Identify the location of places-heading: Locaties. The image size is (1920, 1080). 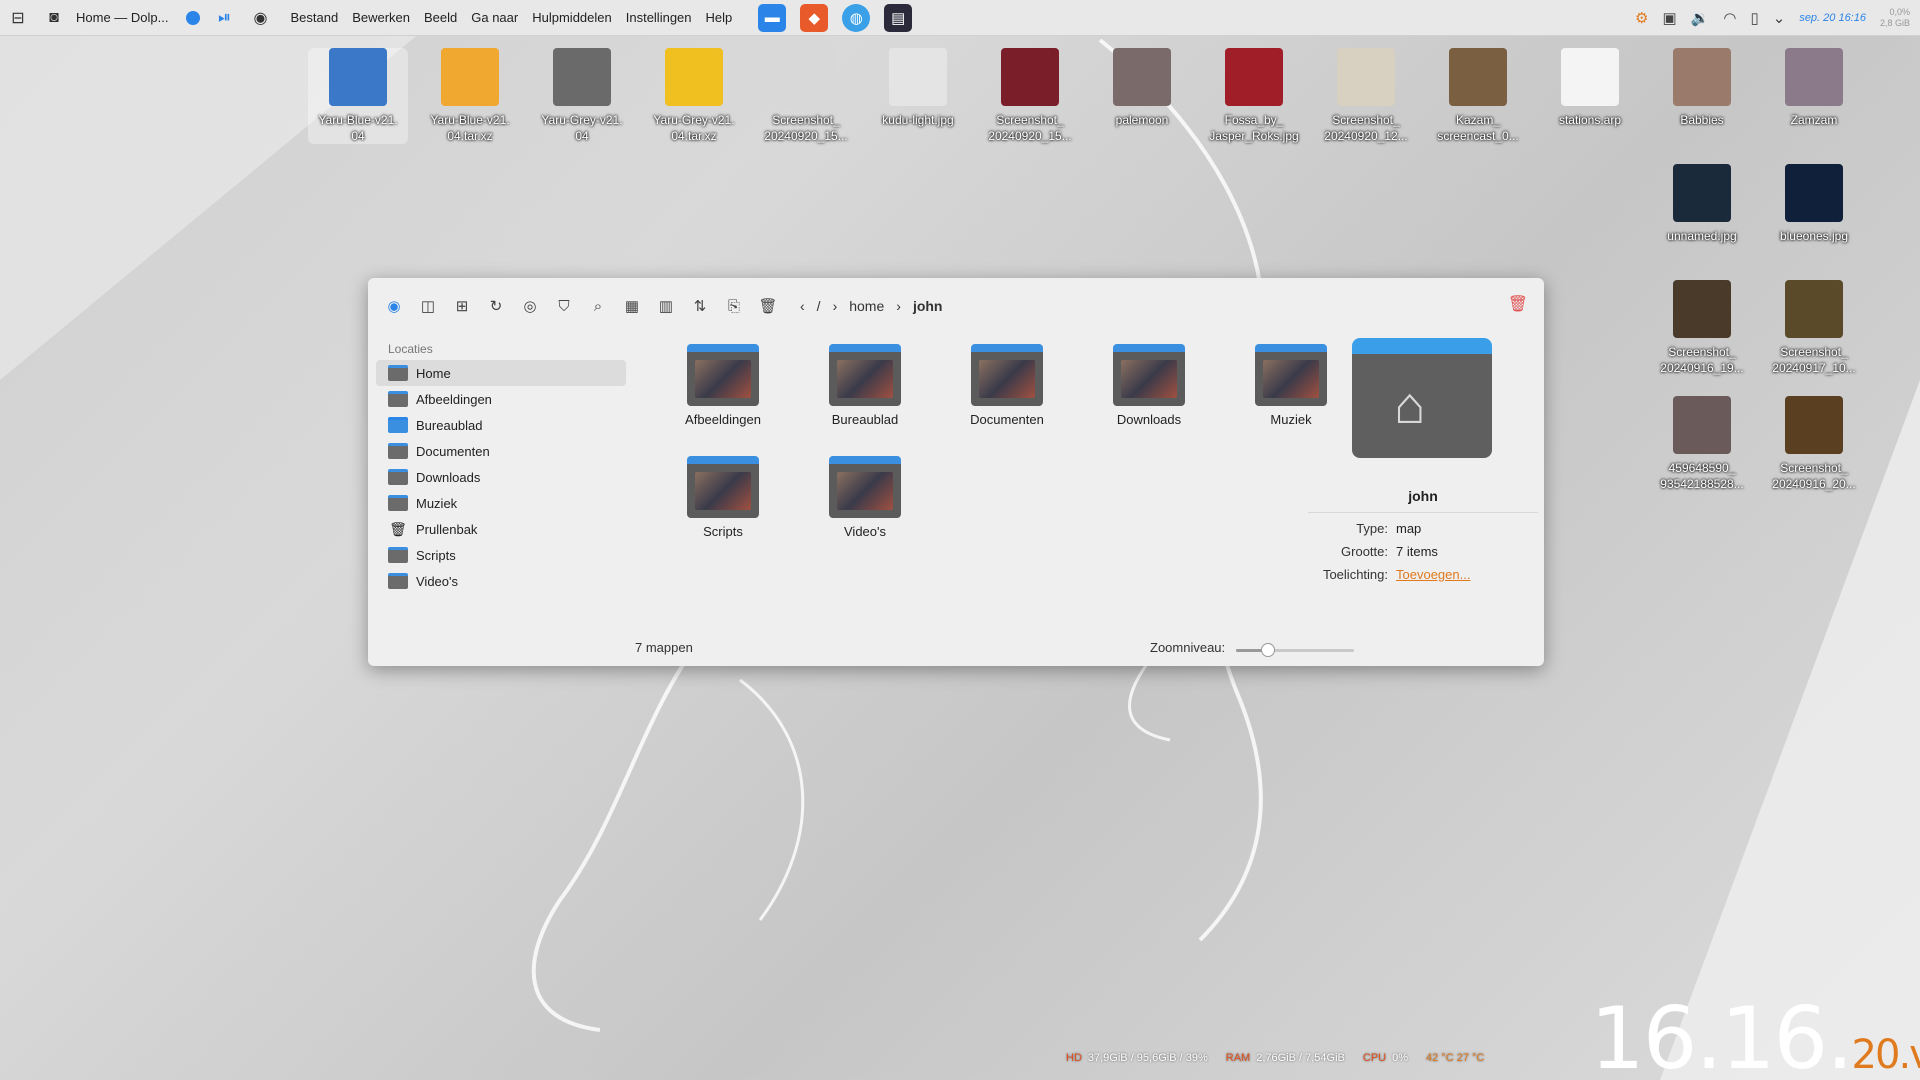
(410, 349).